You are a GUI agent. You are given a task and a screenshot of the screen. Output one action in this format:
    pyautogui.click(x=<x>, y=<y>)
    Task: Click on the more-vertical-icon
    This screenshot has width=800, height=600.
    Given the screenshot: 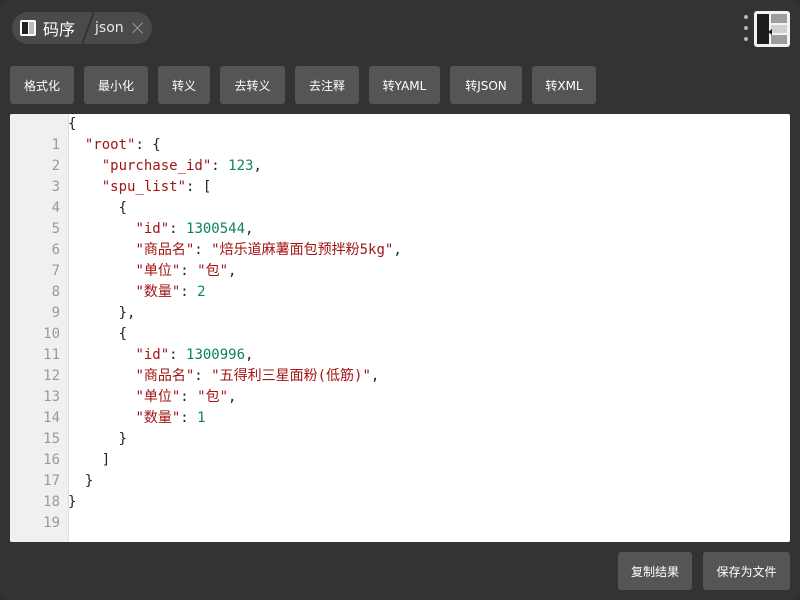 What is the action you would take?
    pyautogui.click(x=746, y=28)
    